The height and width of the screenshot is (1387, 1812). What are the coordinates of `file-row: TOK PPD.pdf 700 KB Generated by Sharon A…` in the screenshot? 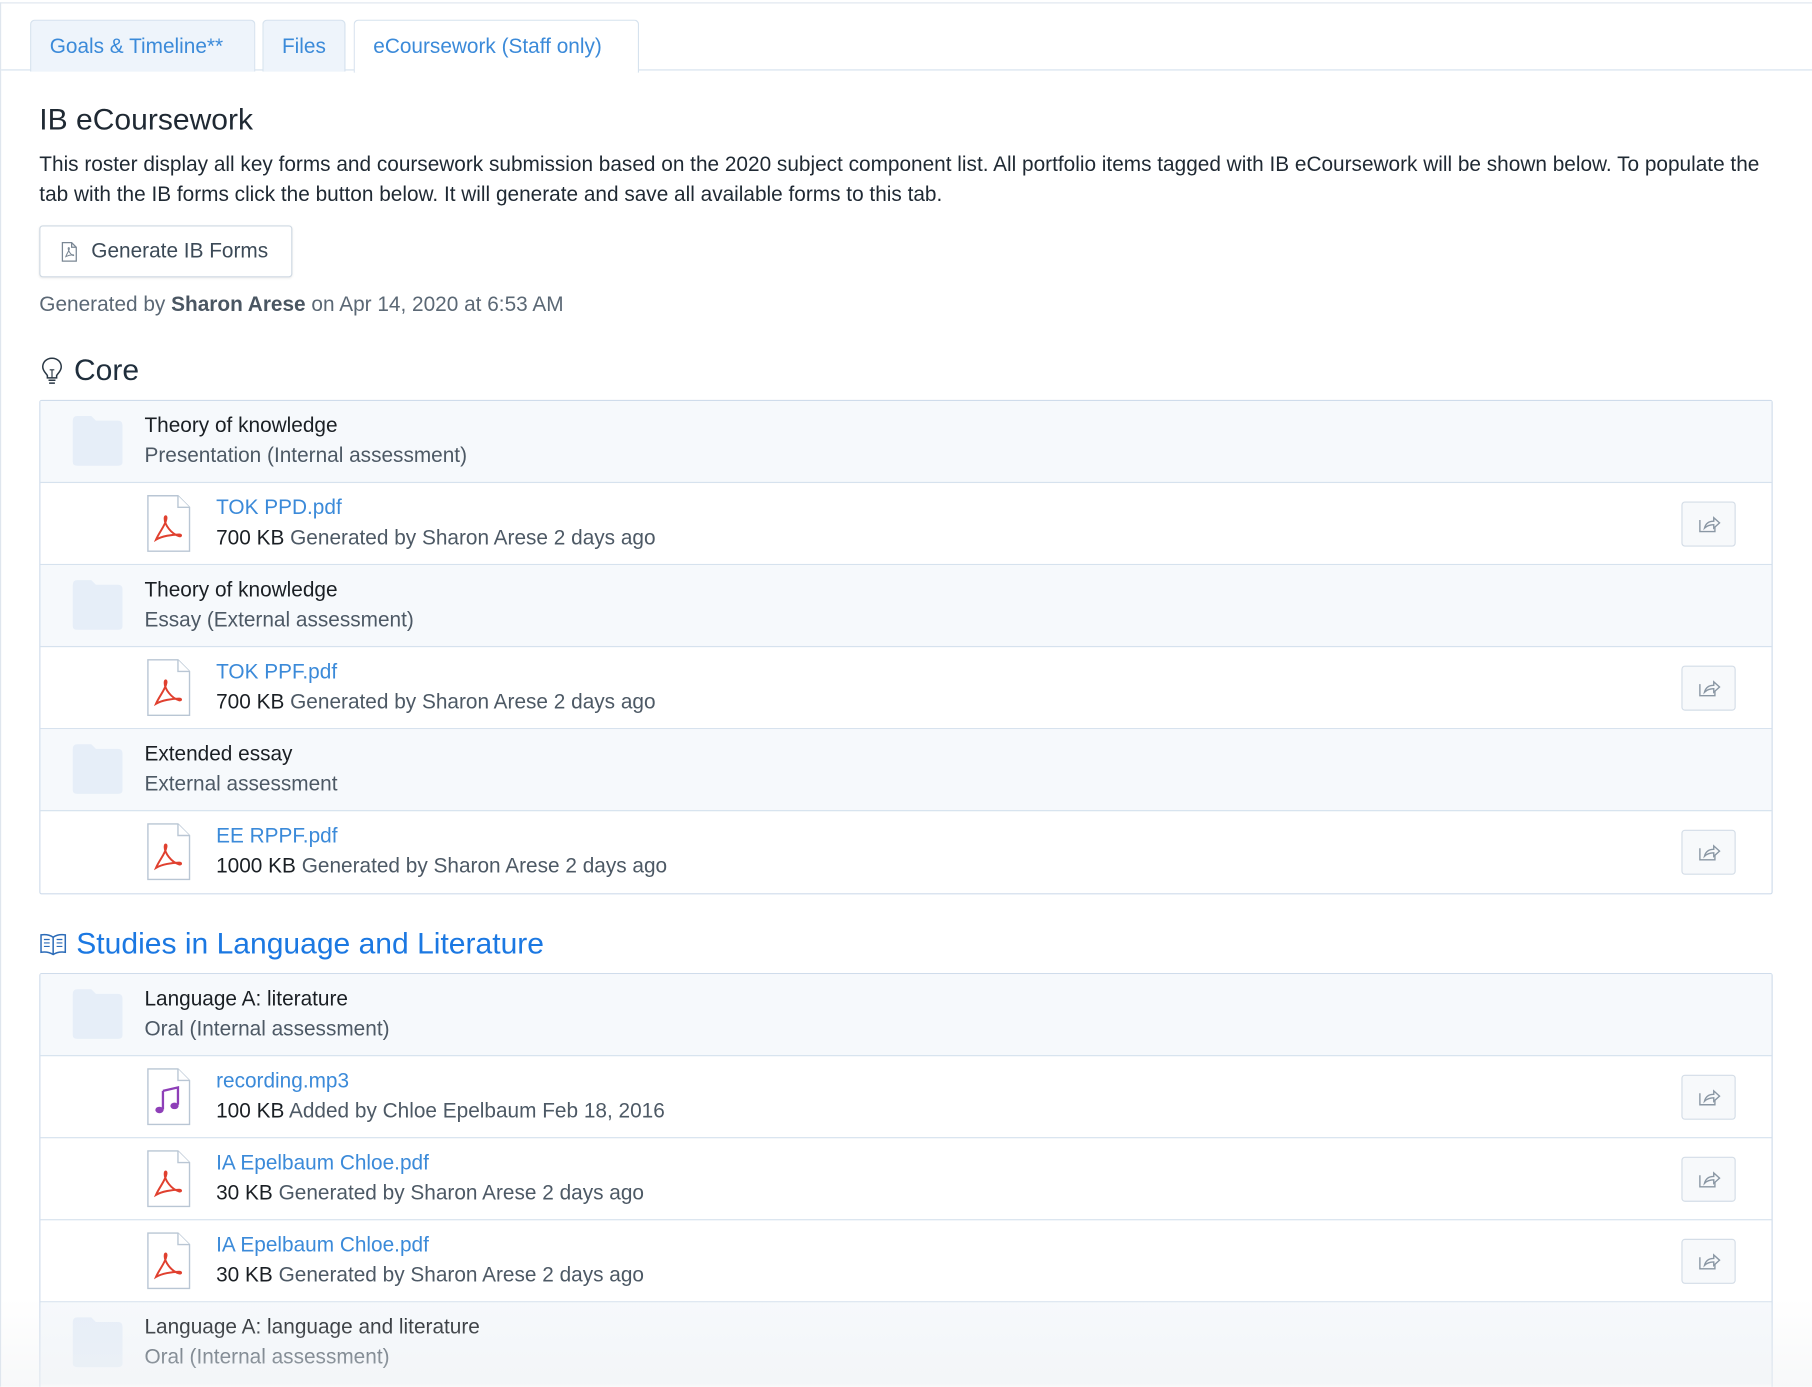 It's located at (906, 524).